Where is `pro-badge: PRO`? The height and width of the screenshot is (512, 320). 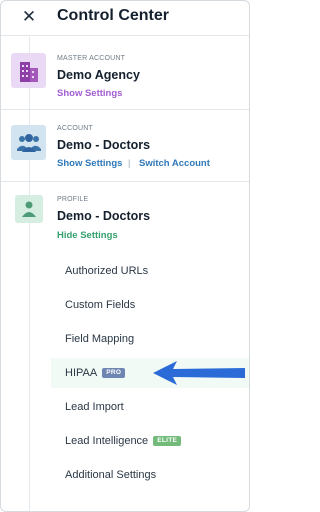
pro-badge: PRO is located at coordinates (114, 373).